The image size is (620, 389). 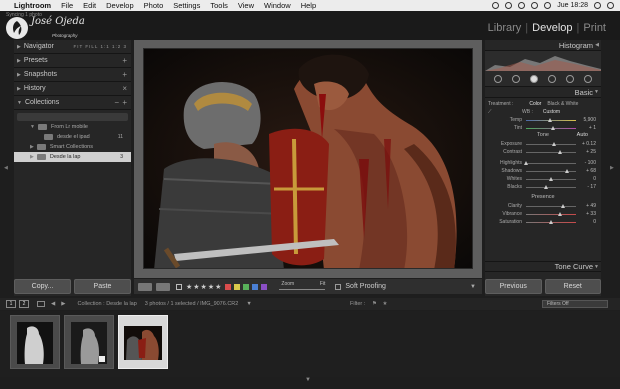 I want to click on sync-icon, so click(x=509, y=5).